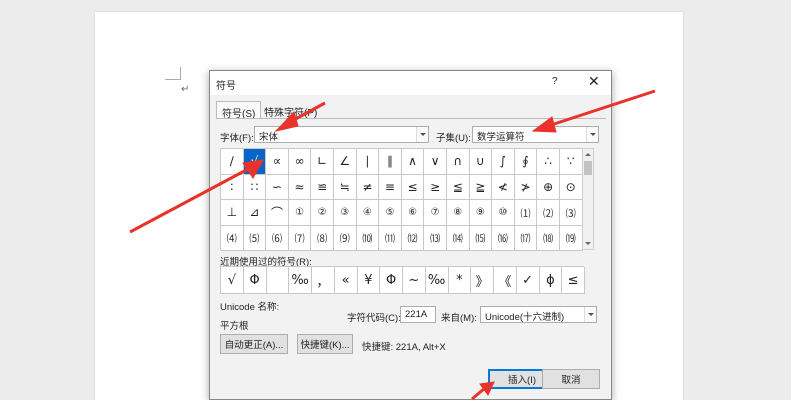 This screenshot has width=791, height=400. I want to click on recent-symbol-cell: √, so click(232, 280).